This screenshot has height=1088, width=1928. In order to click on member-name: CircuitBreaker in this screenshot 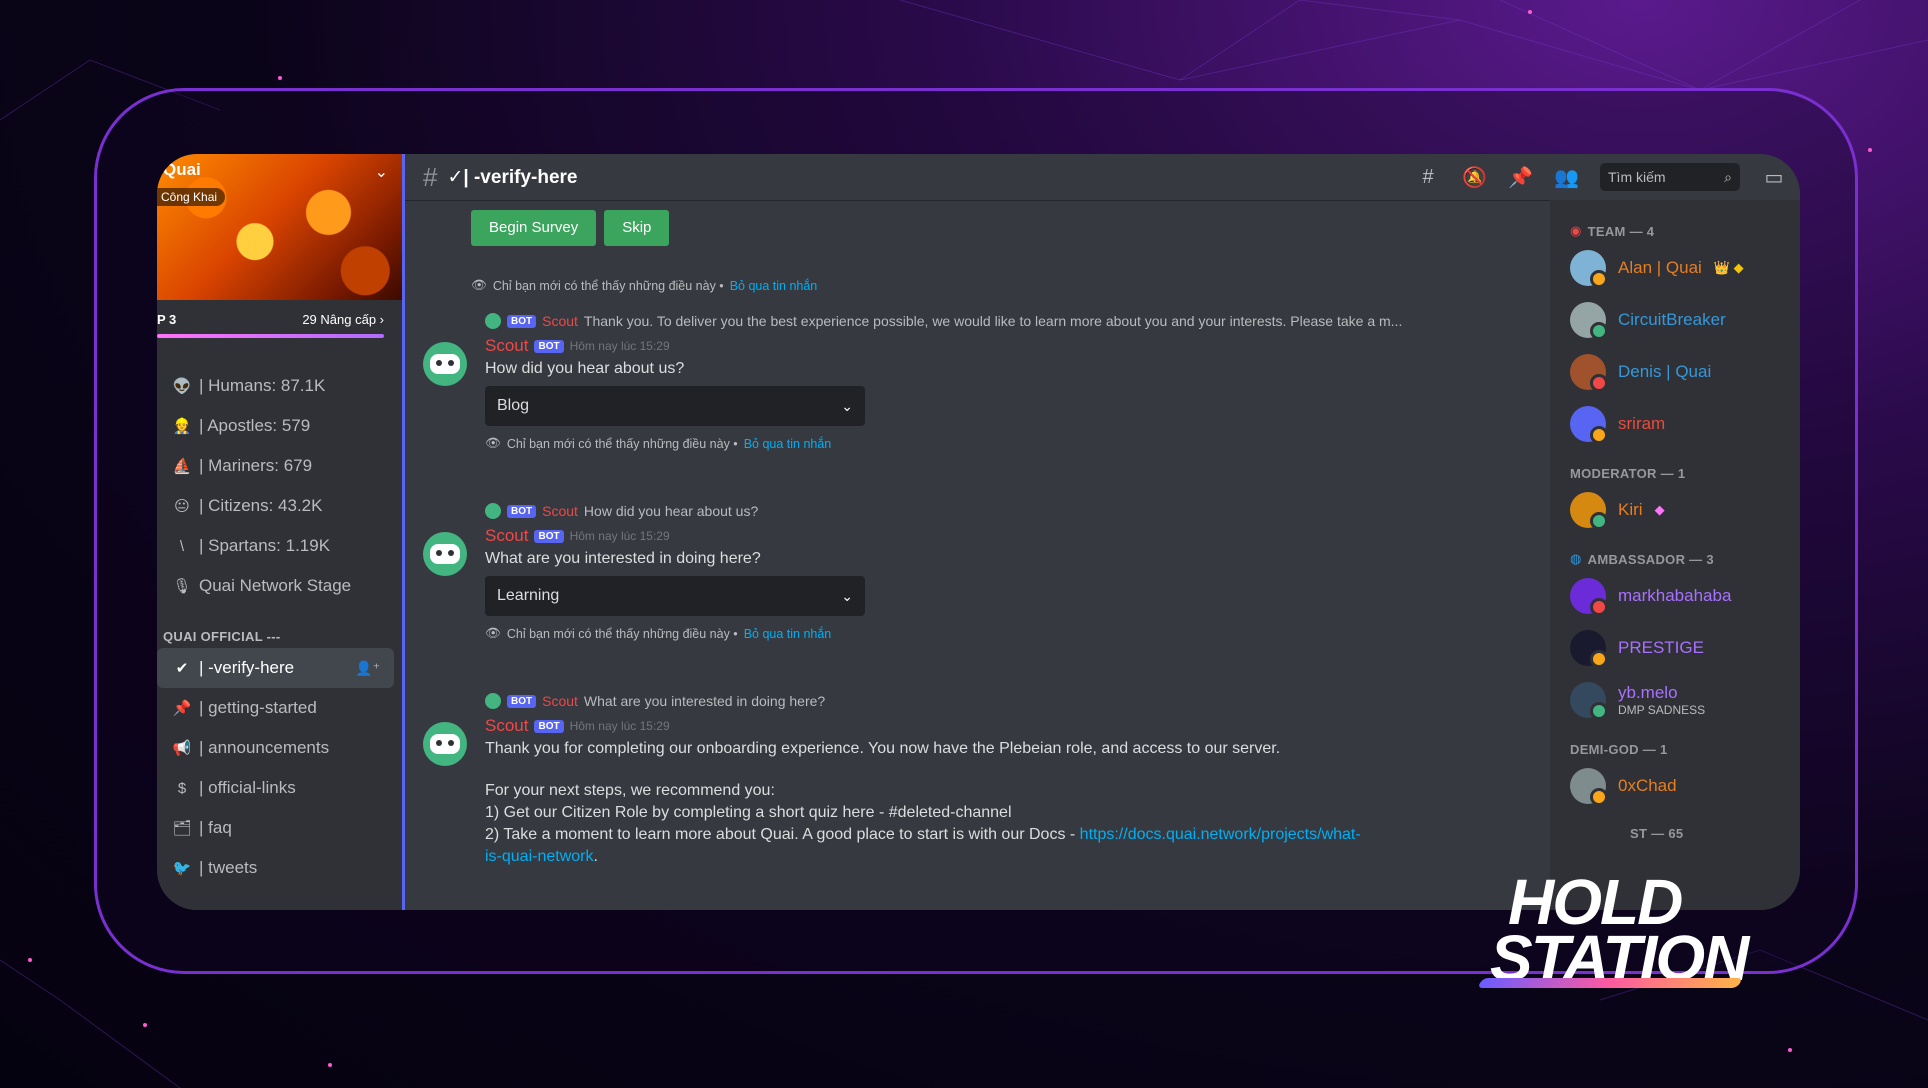, I will do `click(1672, 319)`.